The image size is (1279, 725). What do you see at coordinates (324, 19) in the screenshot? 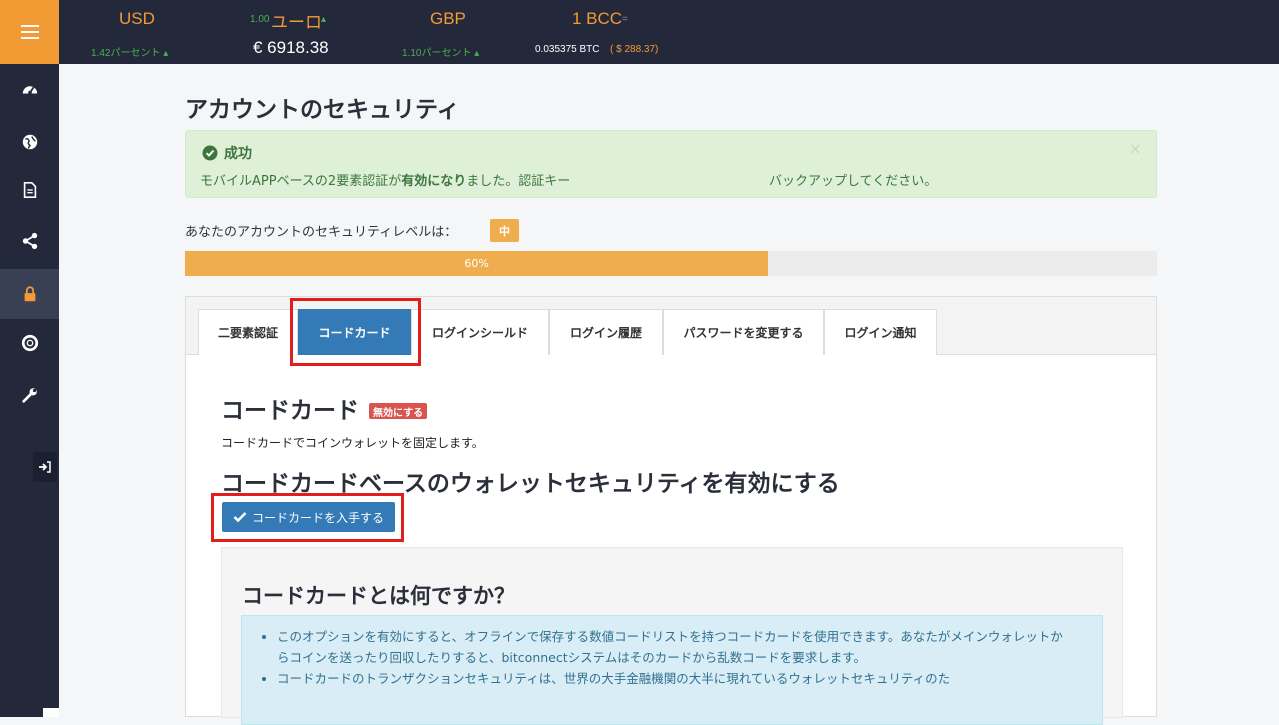
I see `euro-up-arrow: ▴` at bounding box center [324, 19].